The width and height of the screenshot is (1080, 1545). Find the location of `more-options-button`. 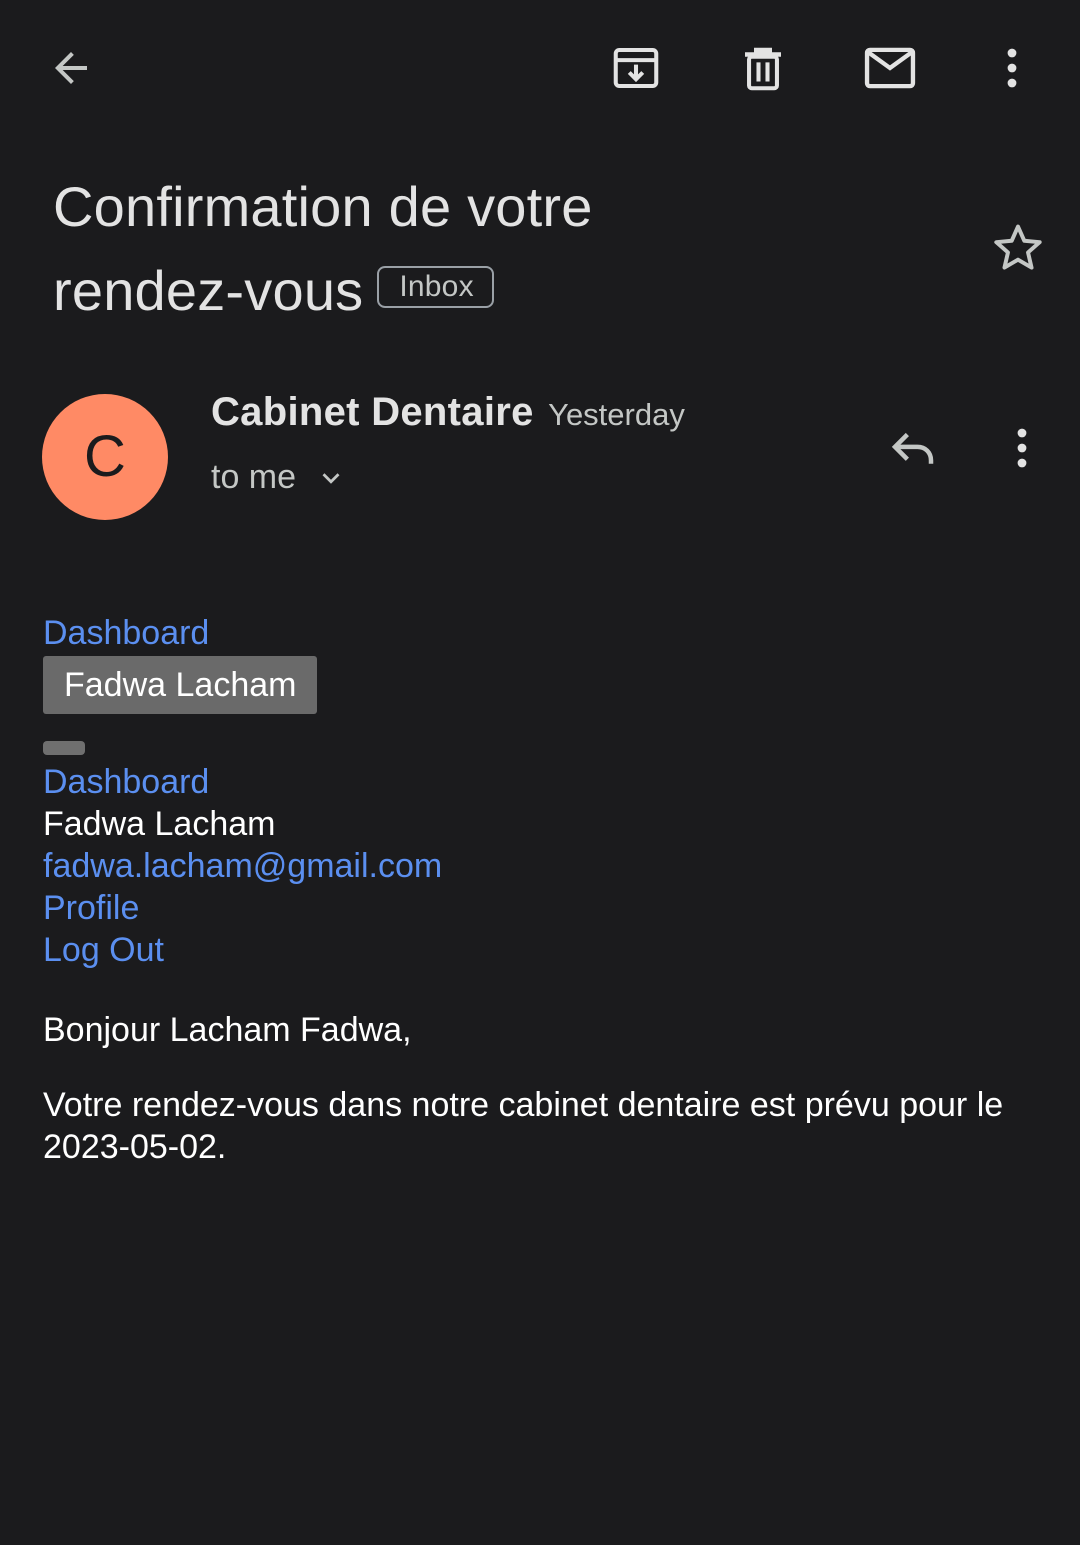

more-options-button is located at coordinates (1012, 68).